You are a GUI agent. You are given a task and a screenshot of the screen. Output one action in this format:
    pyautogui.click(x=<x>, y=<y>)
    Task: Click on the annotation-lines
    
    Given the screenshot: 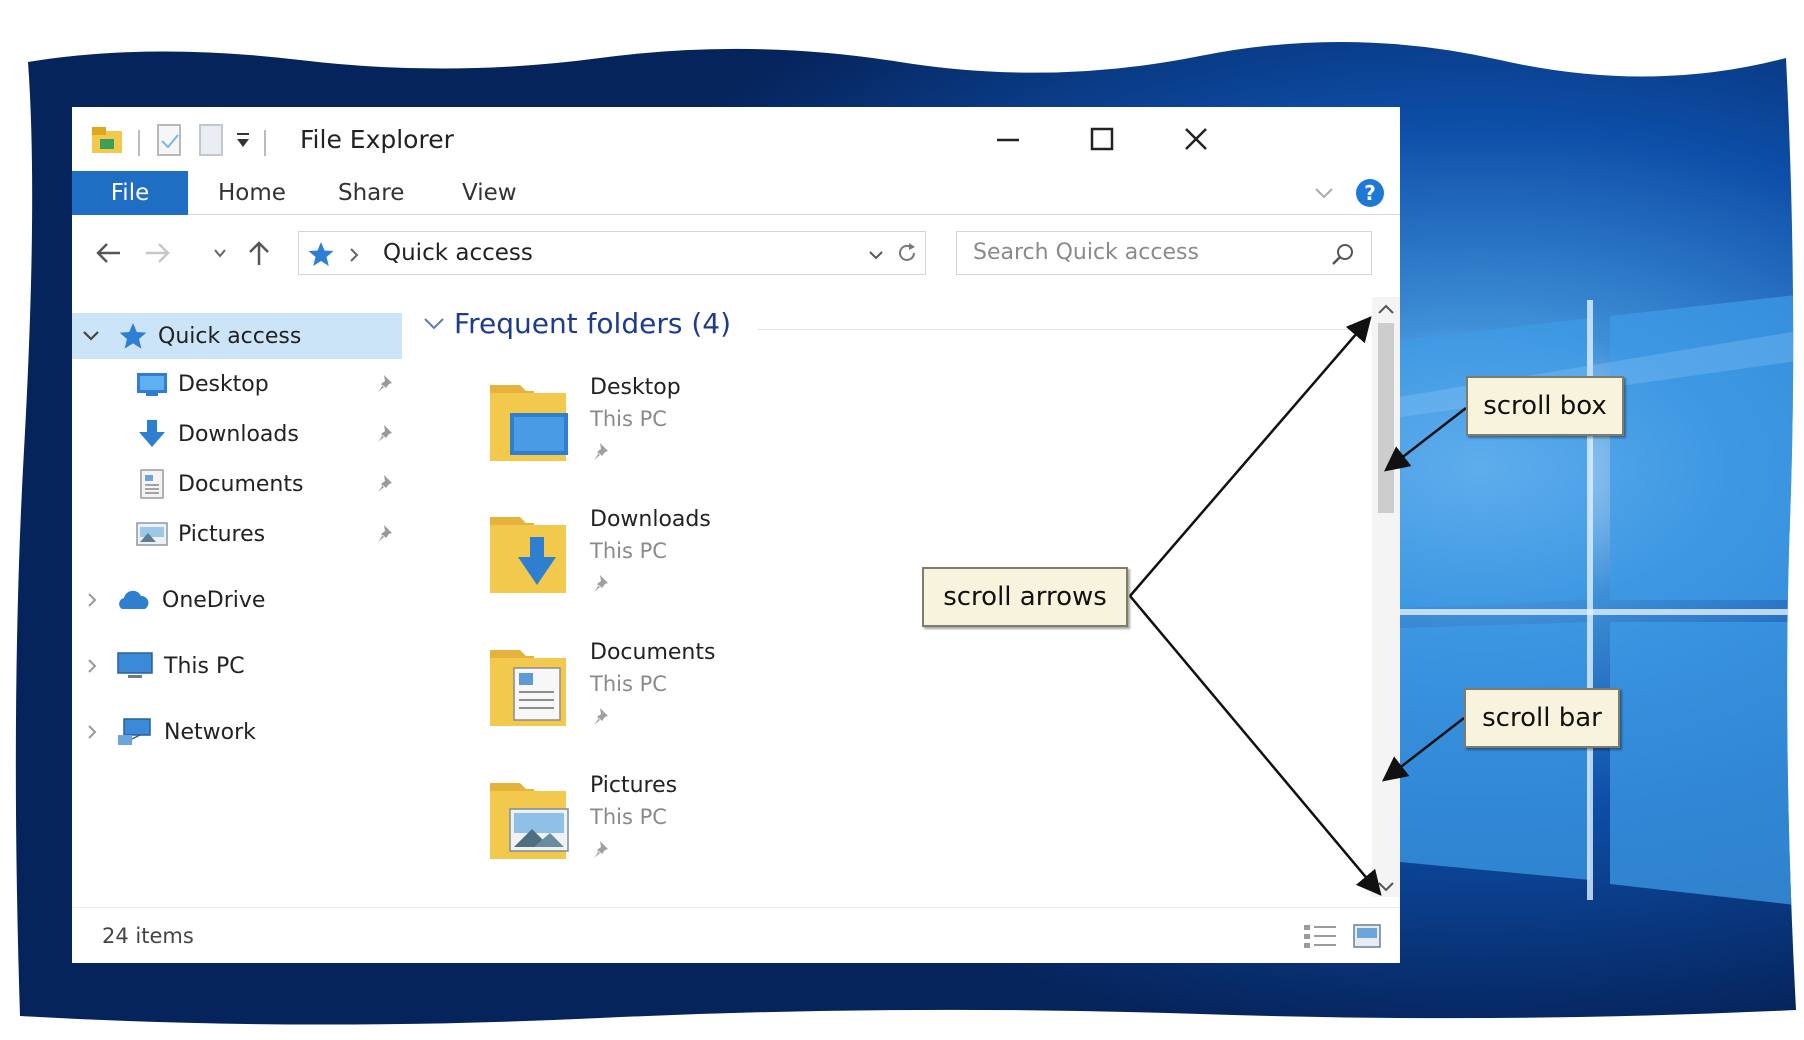 What is the action you would take?
    pyautogui.click(x=1298, y=606)
    